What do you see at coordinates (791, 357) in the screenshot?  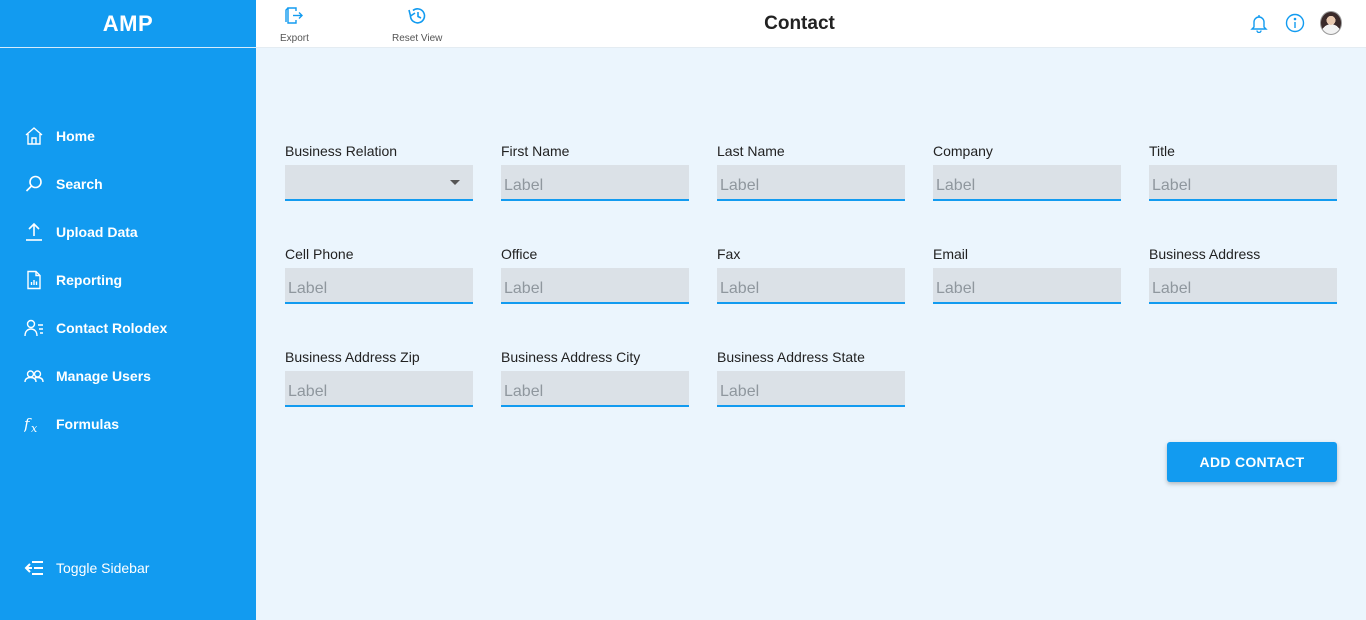 I see `field-label: Business Address State` at bounding box center [791, 357].